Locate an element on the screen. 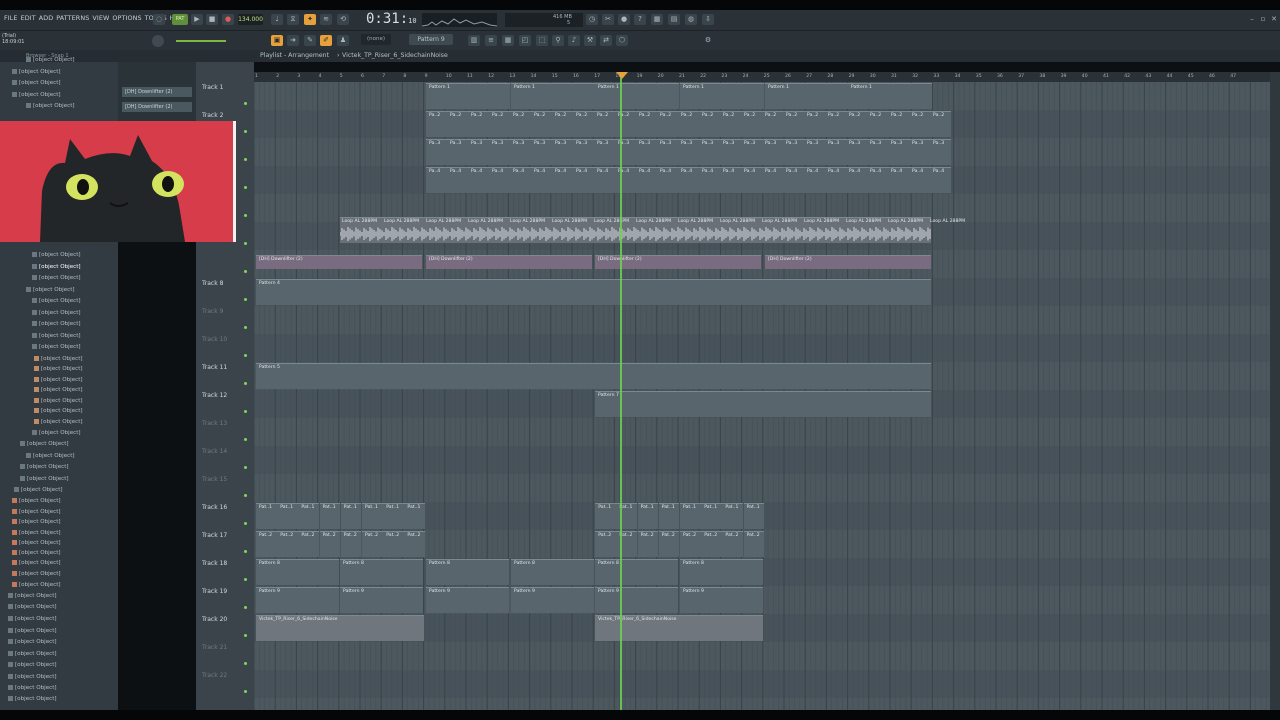 Image resolution: width=1280 pixels, height=720 pixels. record-mode-icon: ◌ is located at coordinates (159, 19).